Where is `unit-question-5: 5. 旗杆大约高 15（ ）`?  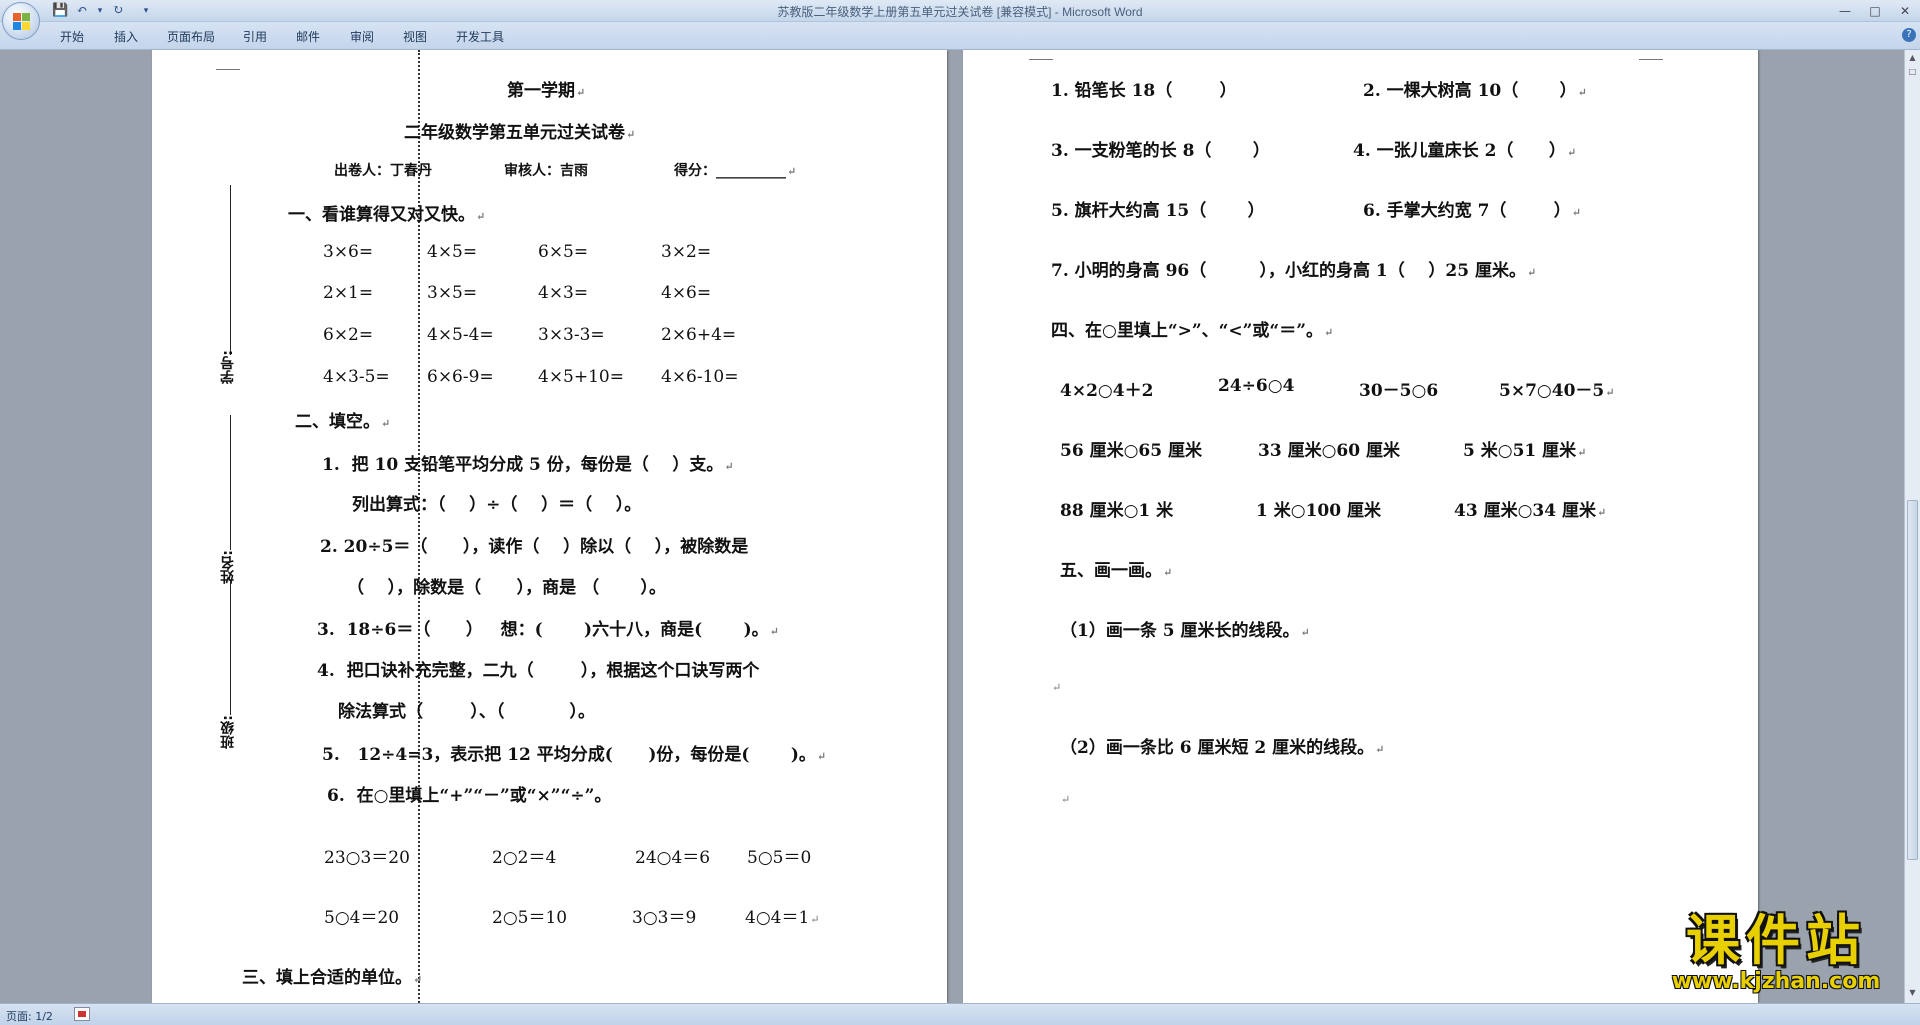
unit-question-5: 5. 旗杆大约高 15（ ） is located at coordinates (1158, 211).